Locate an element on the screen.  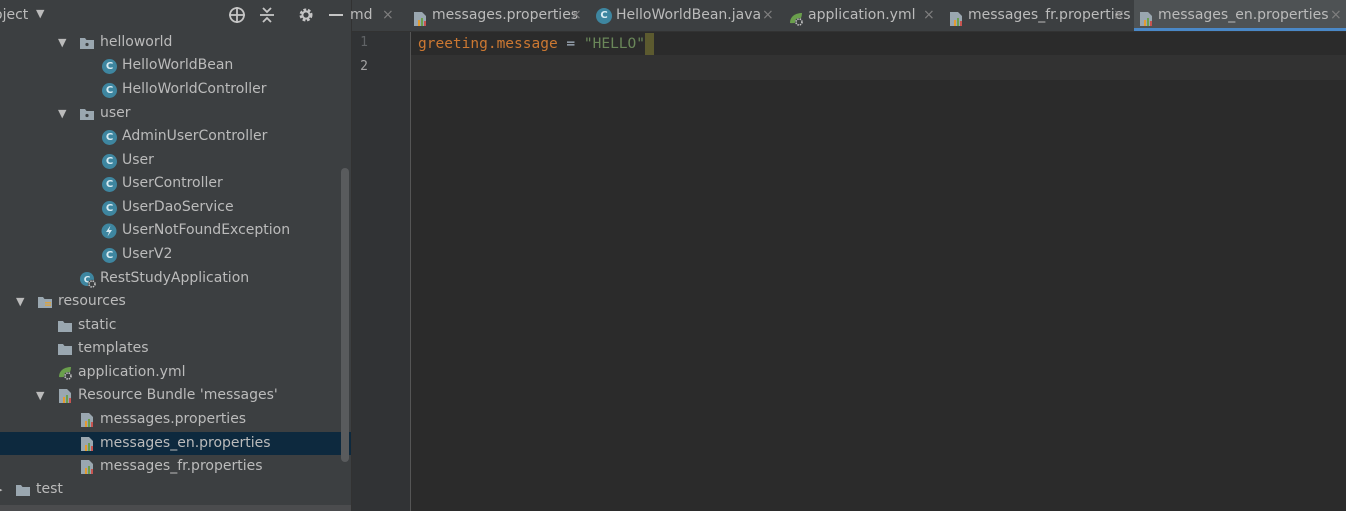
tree-item-label: RestStudyApplication is located at coordinates (175, 278).